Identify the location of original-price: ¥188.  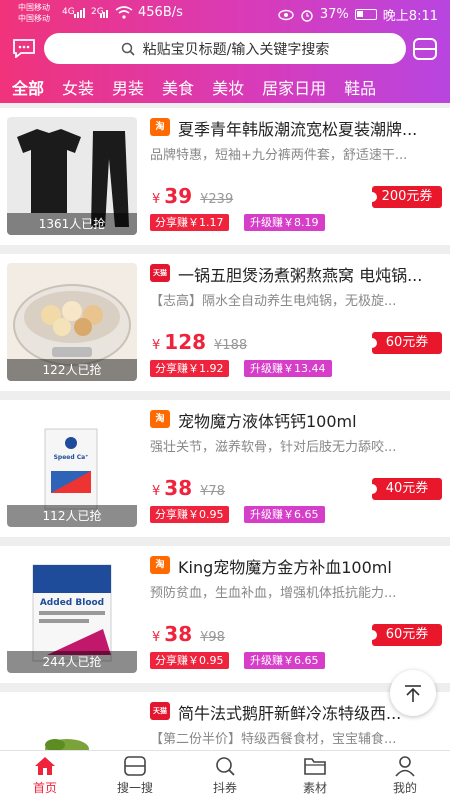
(231, 345).